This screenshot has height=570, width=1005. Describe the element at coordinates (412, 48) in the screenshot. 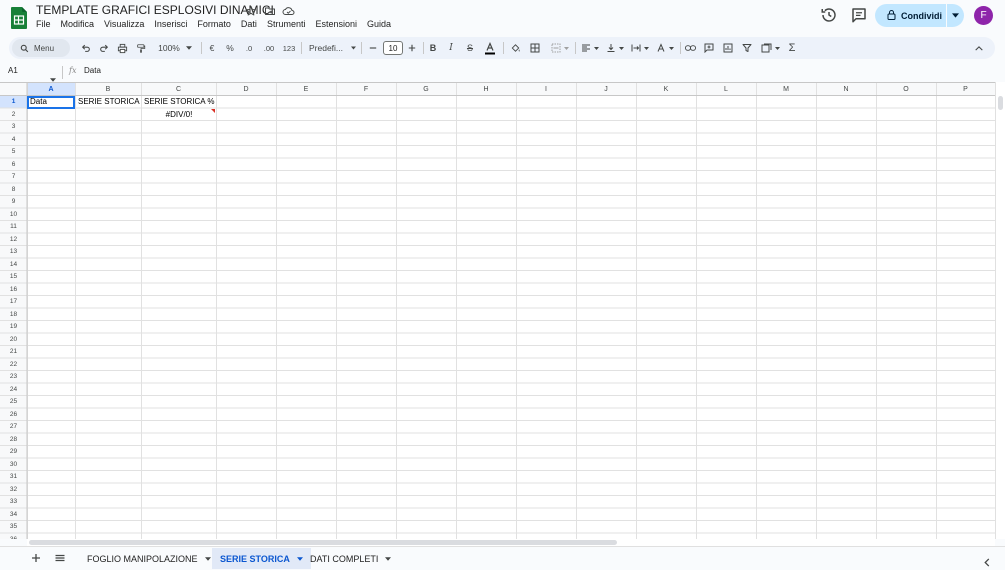

I see `increase-font-size-icon` at that location.